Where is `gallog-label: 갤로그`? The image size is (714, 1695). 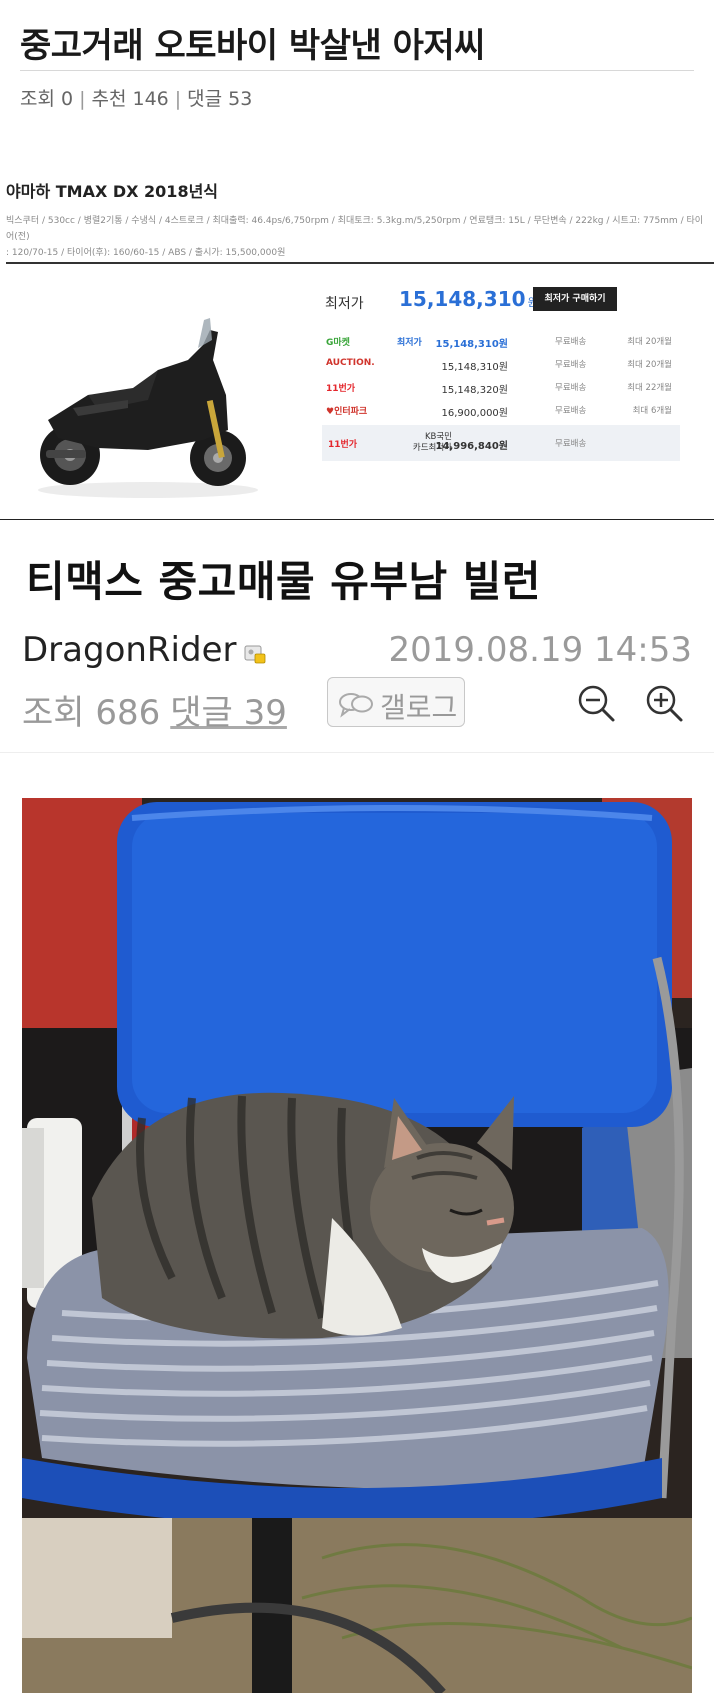 gallog-label: 갤로그 is located at coordinates (419, 707).